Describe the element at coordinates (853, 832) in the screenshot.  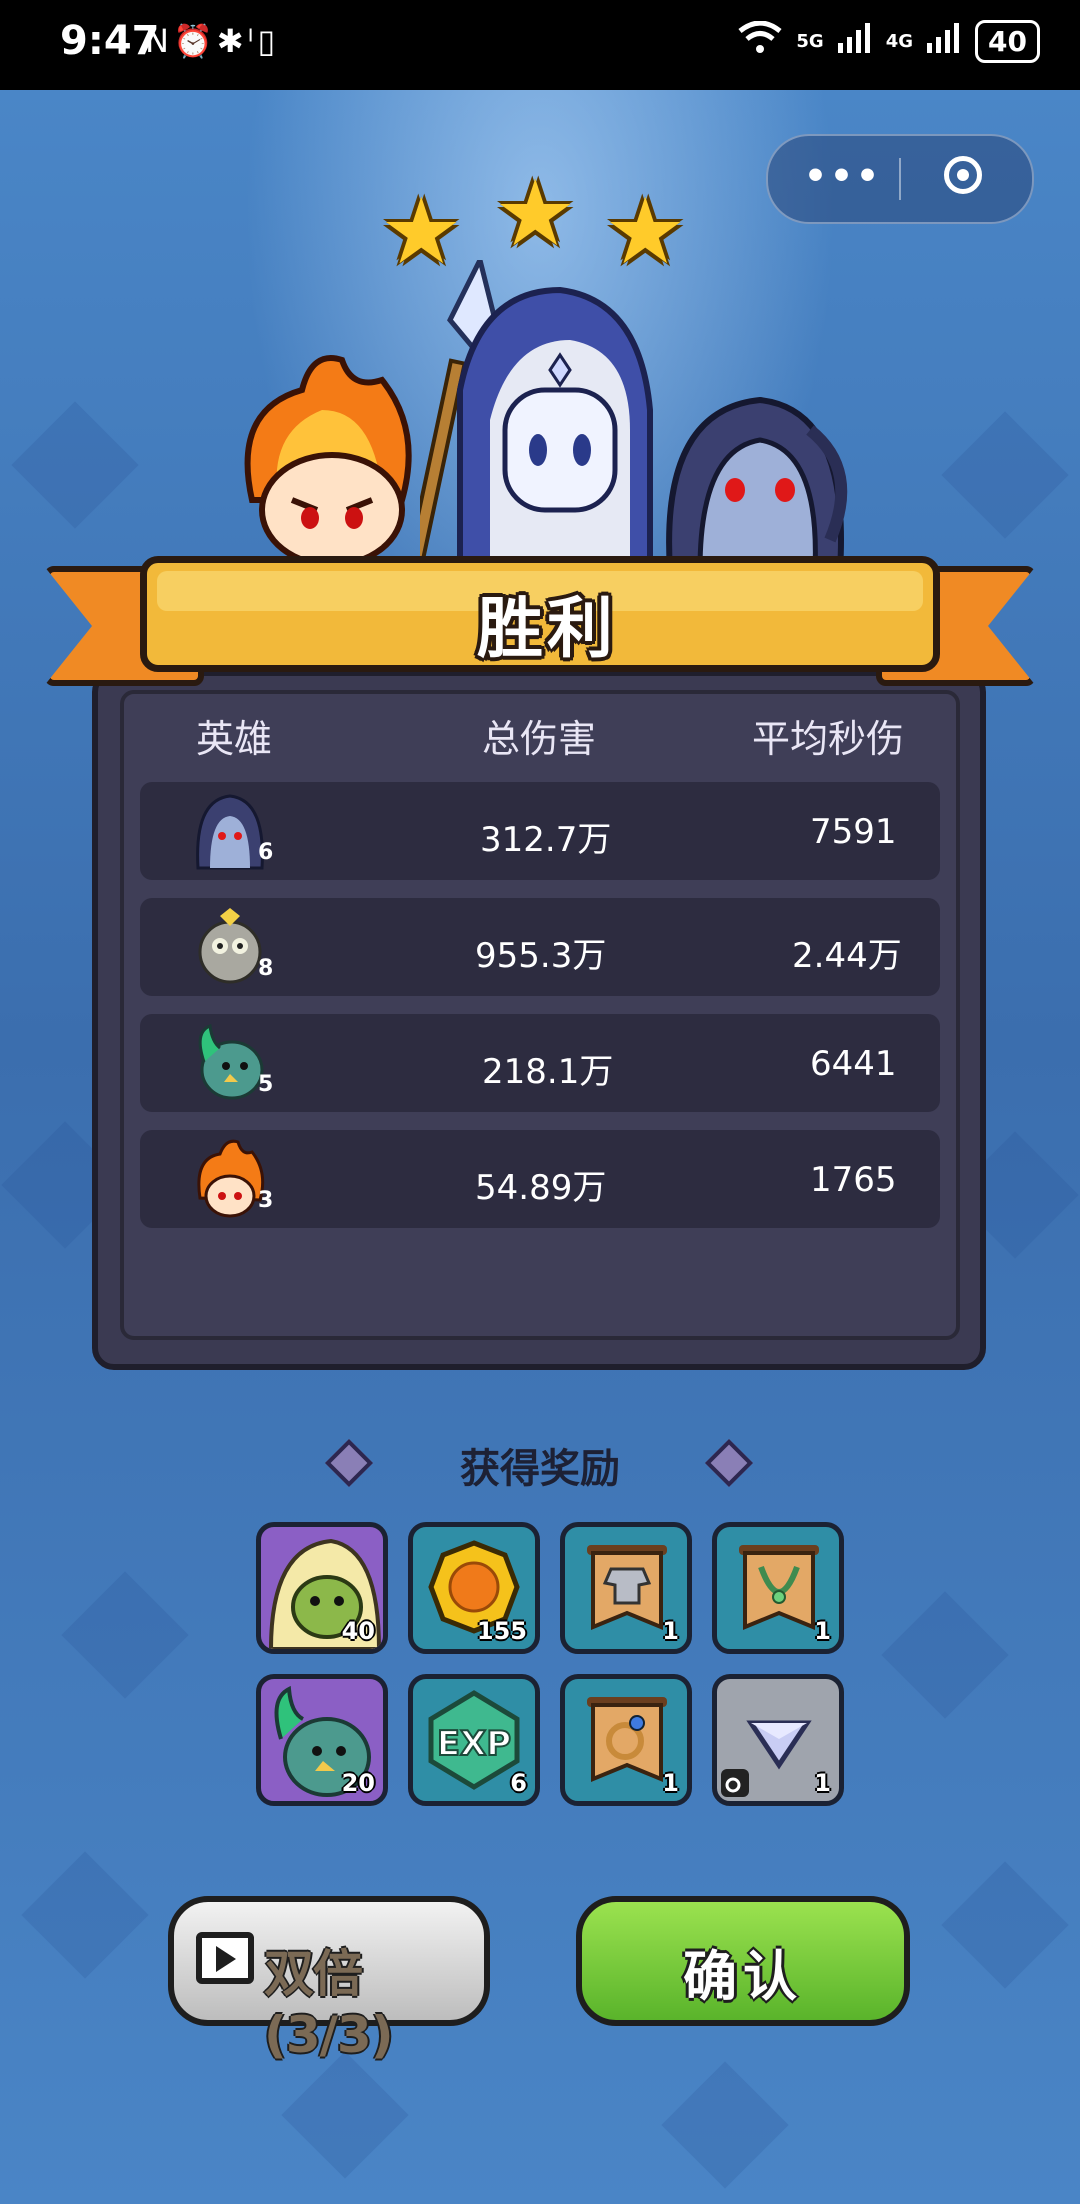
I see `avg-dps-value: 7591` at that location.